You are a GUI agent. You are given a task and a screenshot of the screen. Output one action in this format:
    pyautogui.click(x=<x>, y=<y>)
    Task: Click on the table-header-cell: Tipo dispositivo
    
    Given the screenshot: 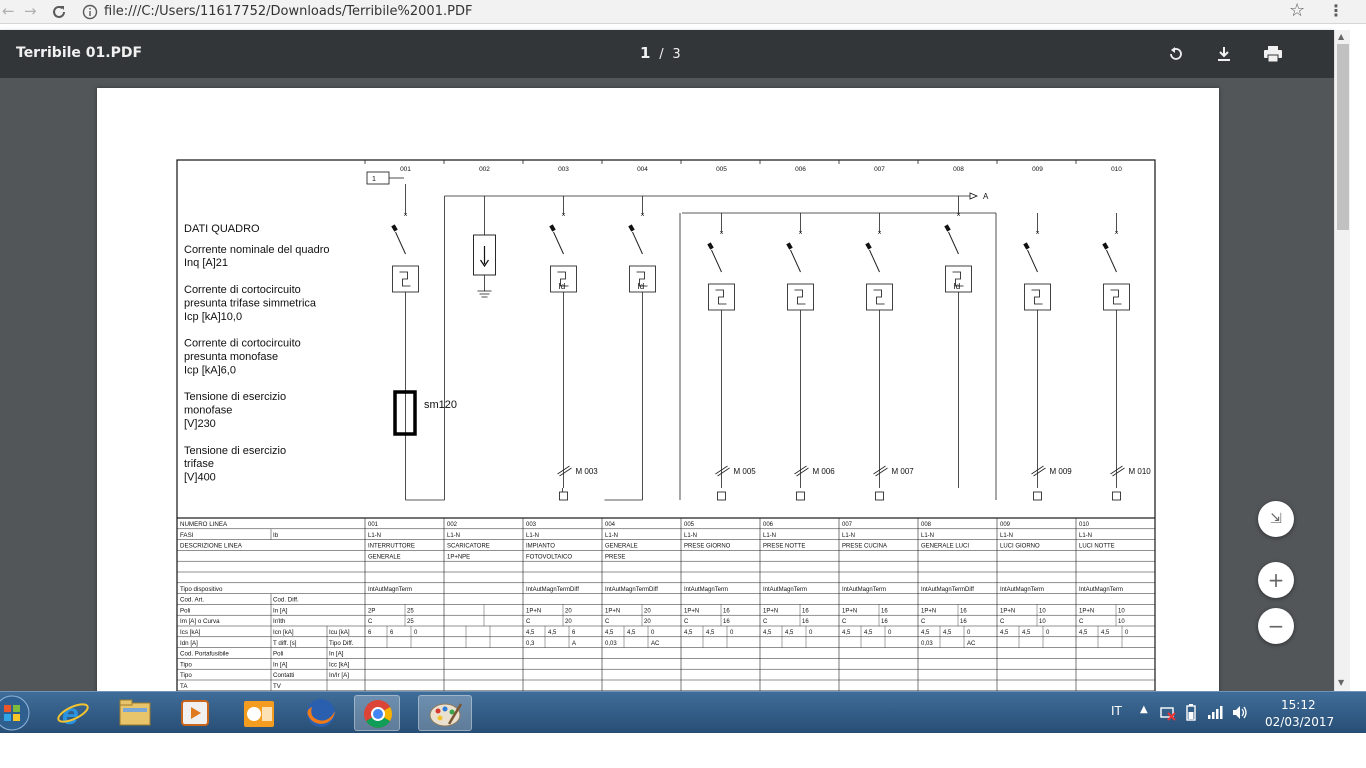 What is the action you would take?
    pyautogui.click(x=201, y=589)
    